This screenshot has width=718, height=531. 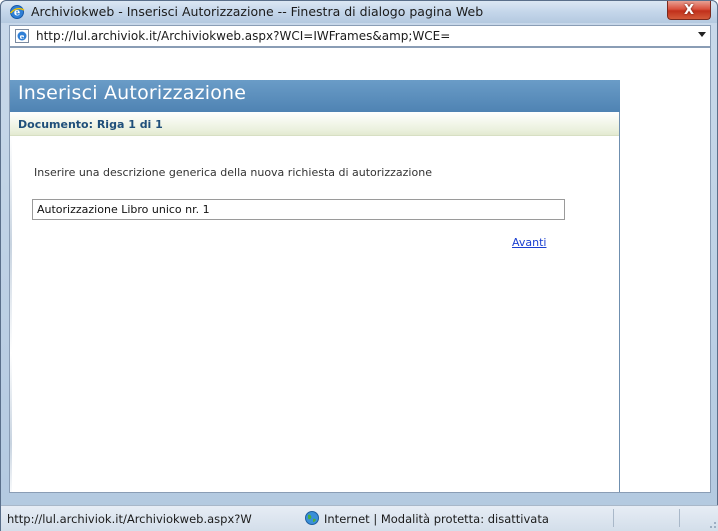 I want to click on page-icon: e, so click(x=22, y=36).